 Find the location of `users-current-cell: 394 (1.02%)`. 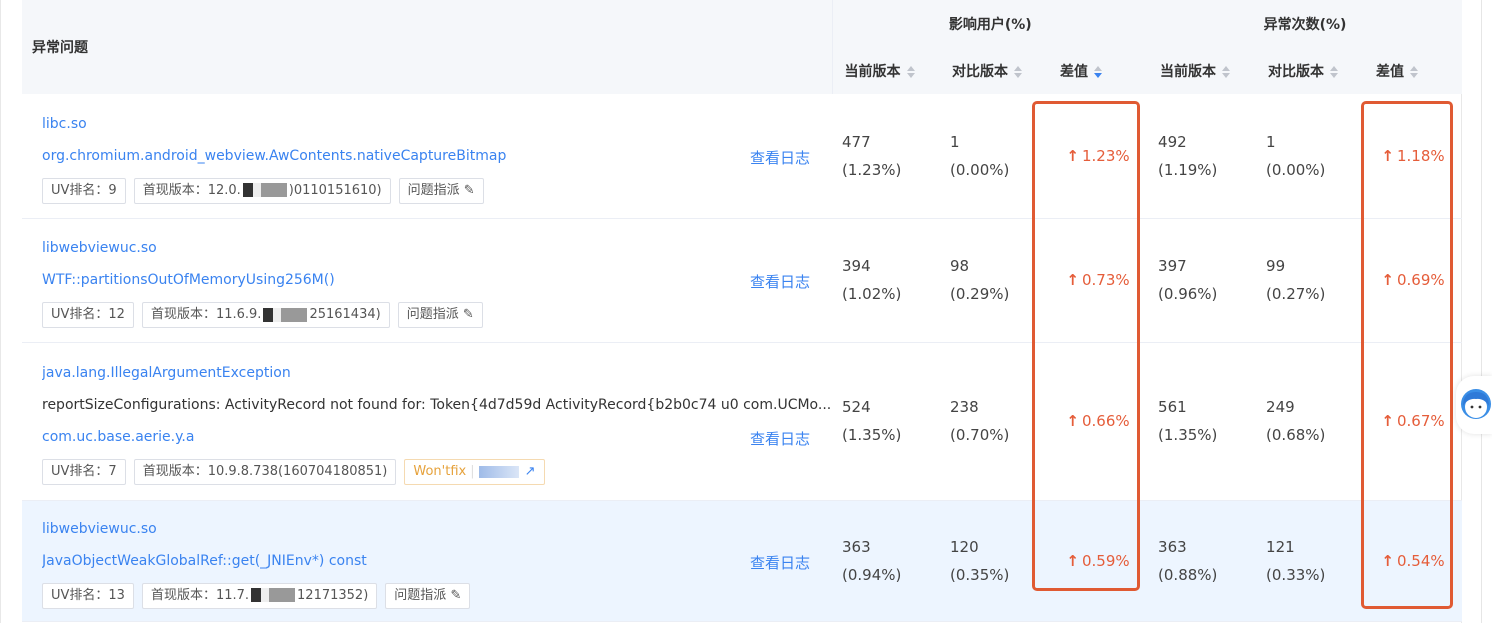

users-current-cell: 394 (1.02%) is located at coordinates (886, 280).